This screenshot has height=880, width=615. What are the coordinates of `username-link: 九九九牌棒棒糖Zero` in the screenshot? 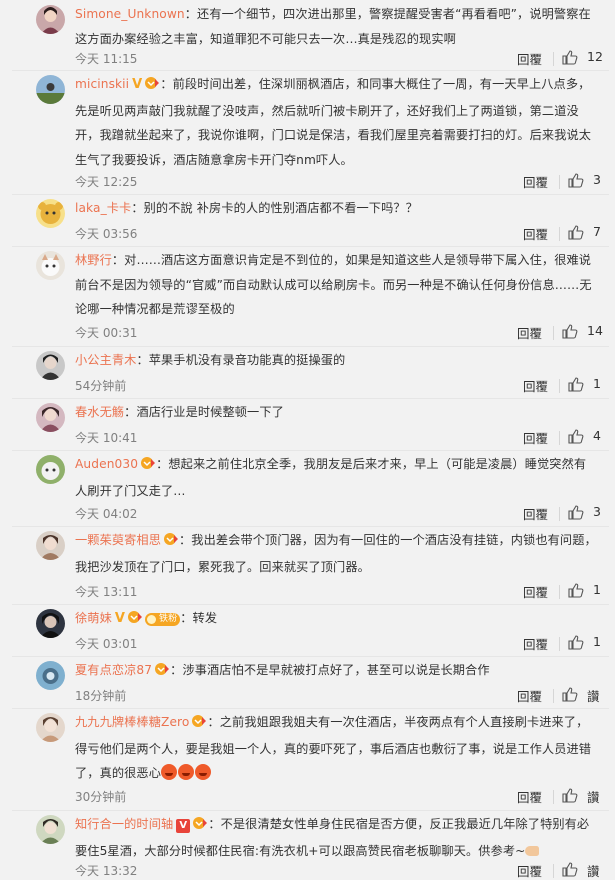 It's located at (132, 722).